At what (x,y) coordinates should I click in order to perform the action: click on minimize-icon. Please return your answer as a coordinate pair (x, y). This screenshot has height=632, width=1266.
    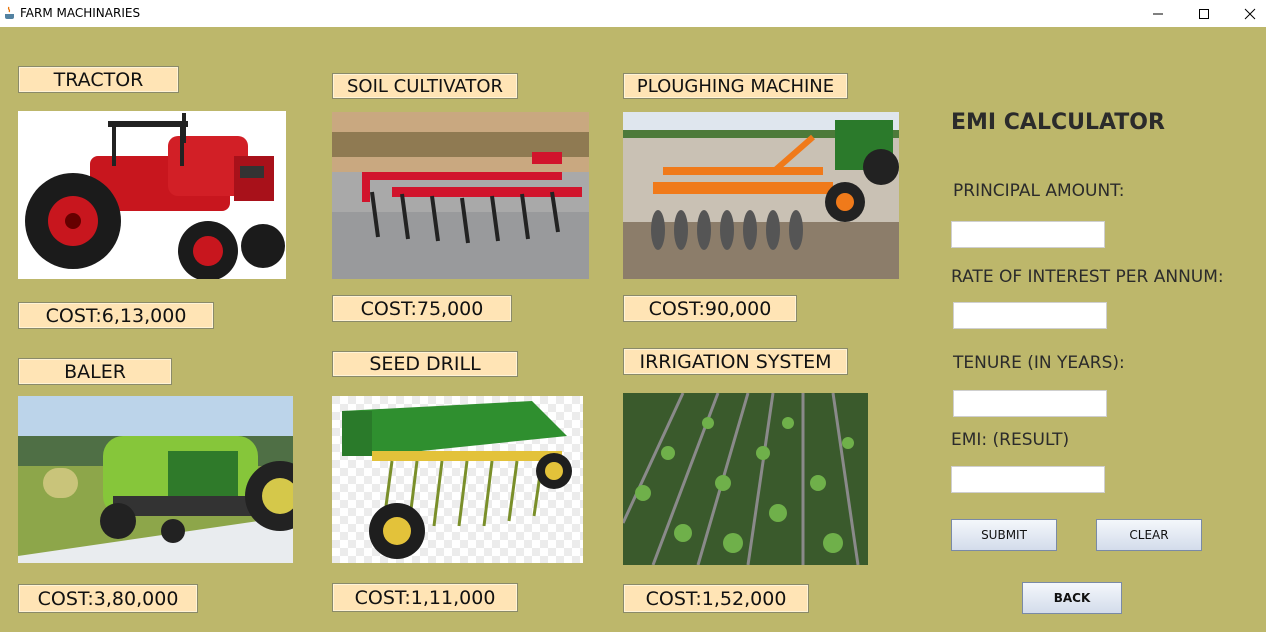
    Looking at the image, I should click on (1158, 13).